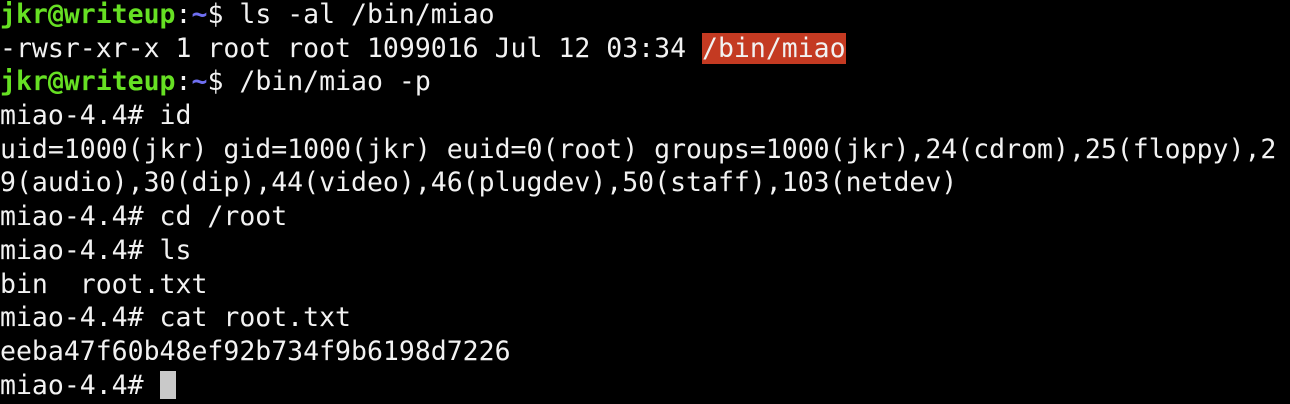 The image size is (1290, 404). Describe the element at coordinates (645, 386) in the screenshot. I see `active-command-line: miao-4.4#` at that location.